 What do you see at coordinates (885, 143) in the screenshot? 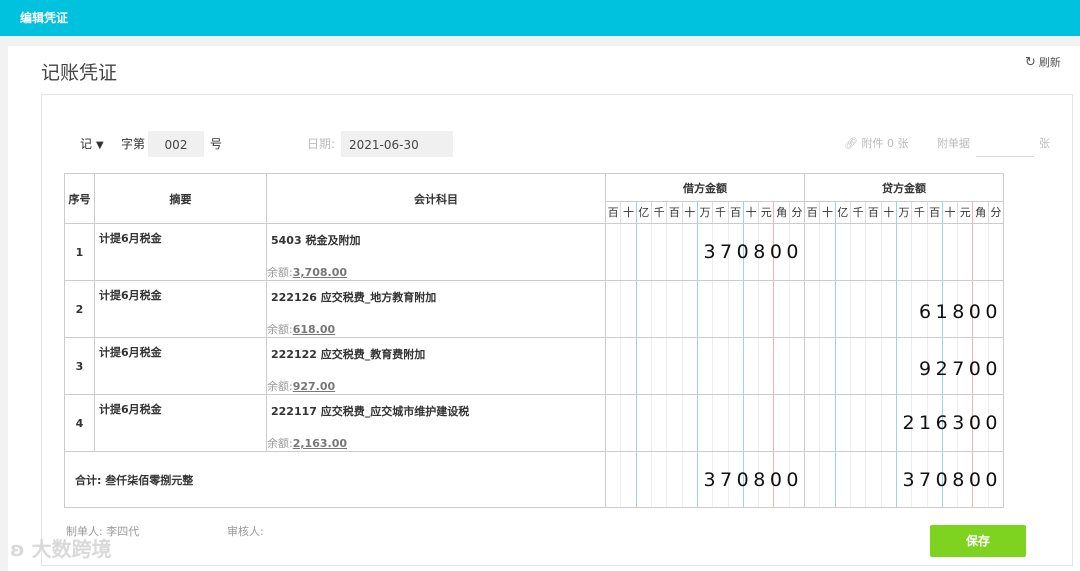
I see `attachment-label: 附件 0 张` at bounding box center [885, 143].